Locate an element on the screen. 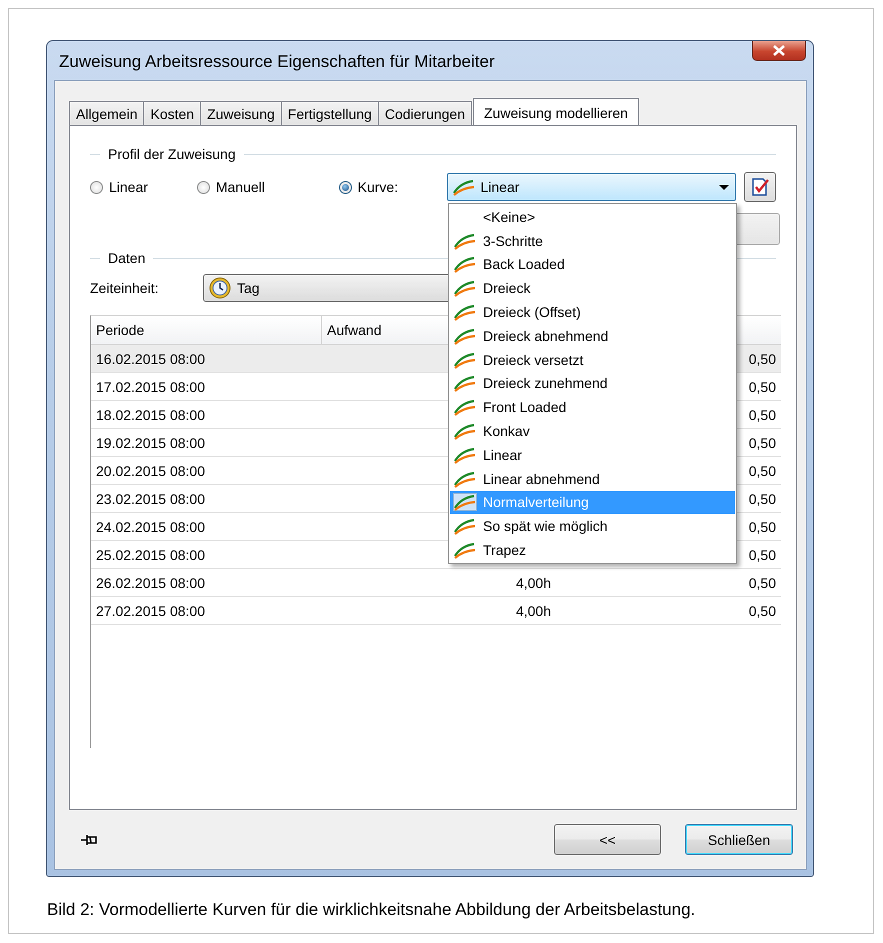  period-cell: 18.02.2015 08:00 is located at coordinates (150, 414).